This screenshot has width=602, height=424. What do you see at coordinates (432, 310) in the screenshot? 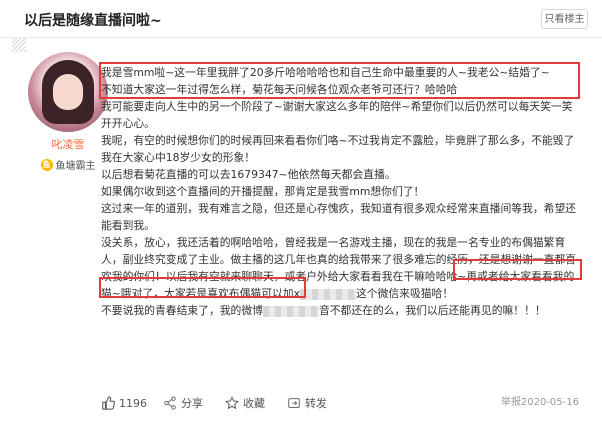
I see `post-text: 音不都还在的么，我们以后还能再见的嘛！！！` at bounding box center [432, 310].